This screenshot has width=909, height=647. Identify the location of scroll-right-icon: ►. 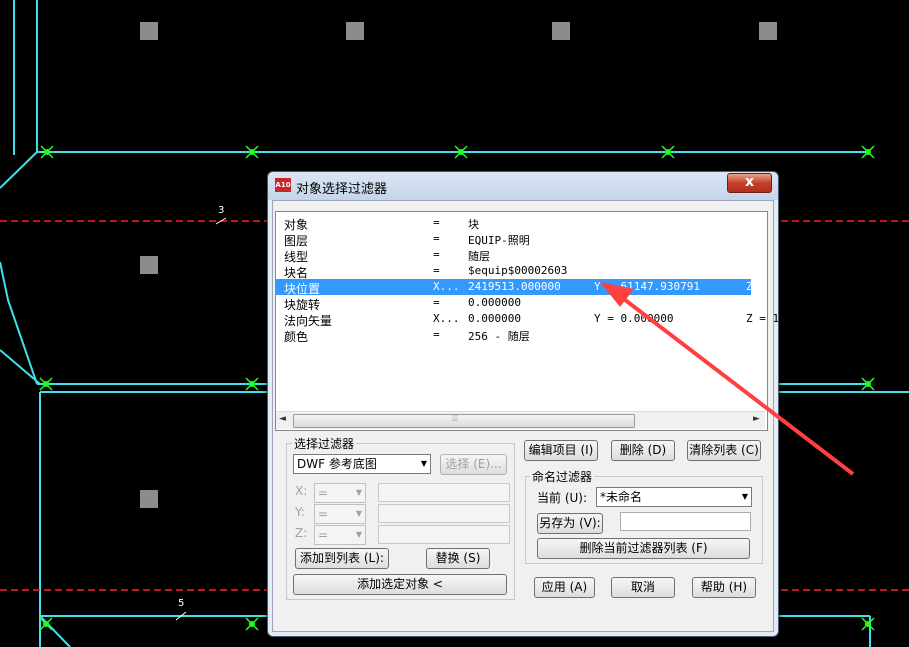
(756, 419).